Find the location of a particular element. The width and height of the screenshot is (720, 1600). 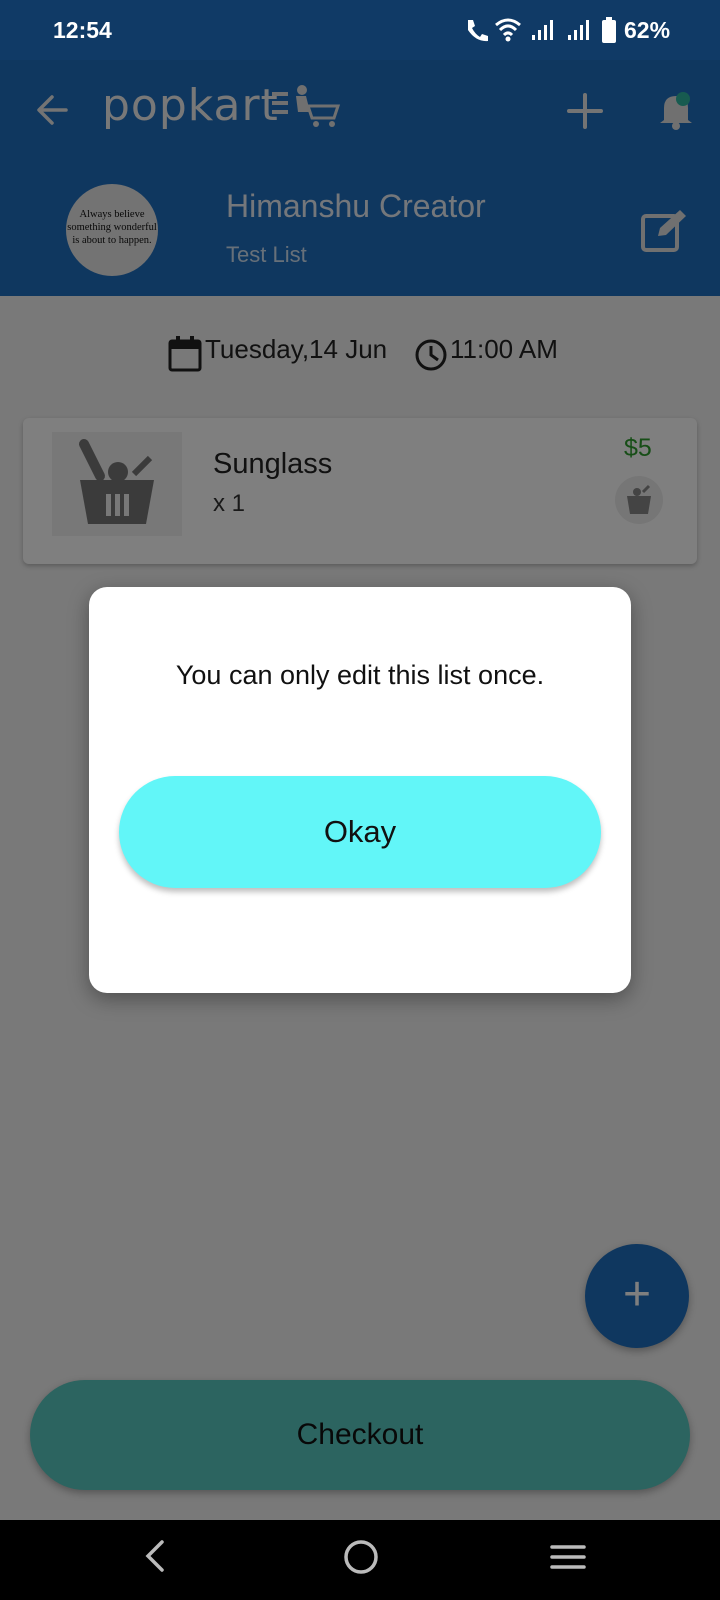

system-nav-bar is located at coordinates (360, 1560).